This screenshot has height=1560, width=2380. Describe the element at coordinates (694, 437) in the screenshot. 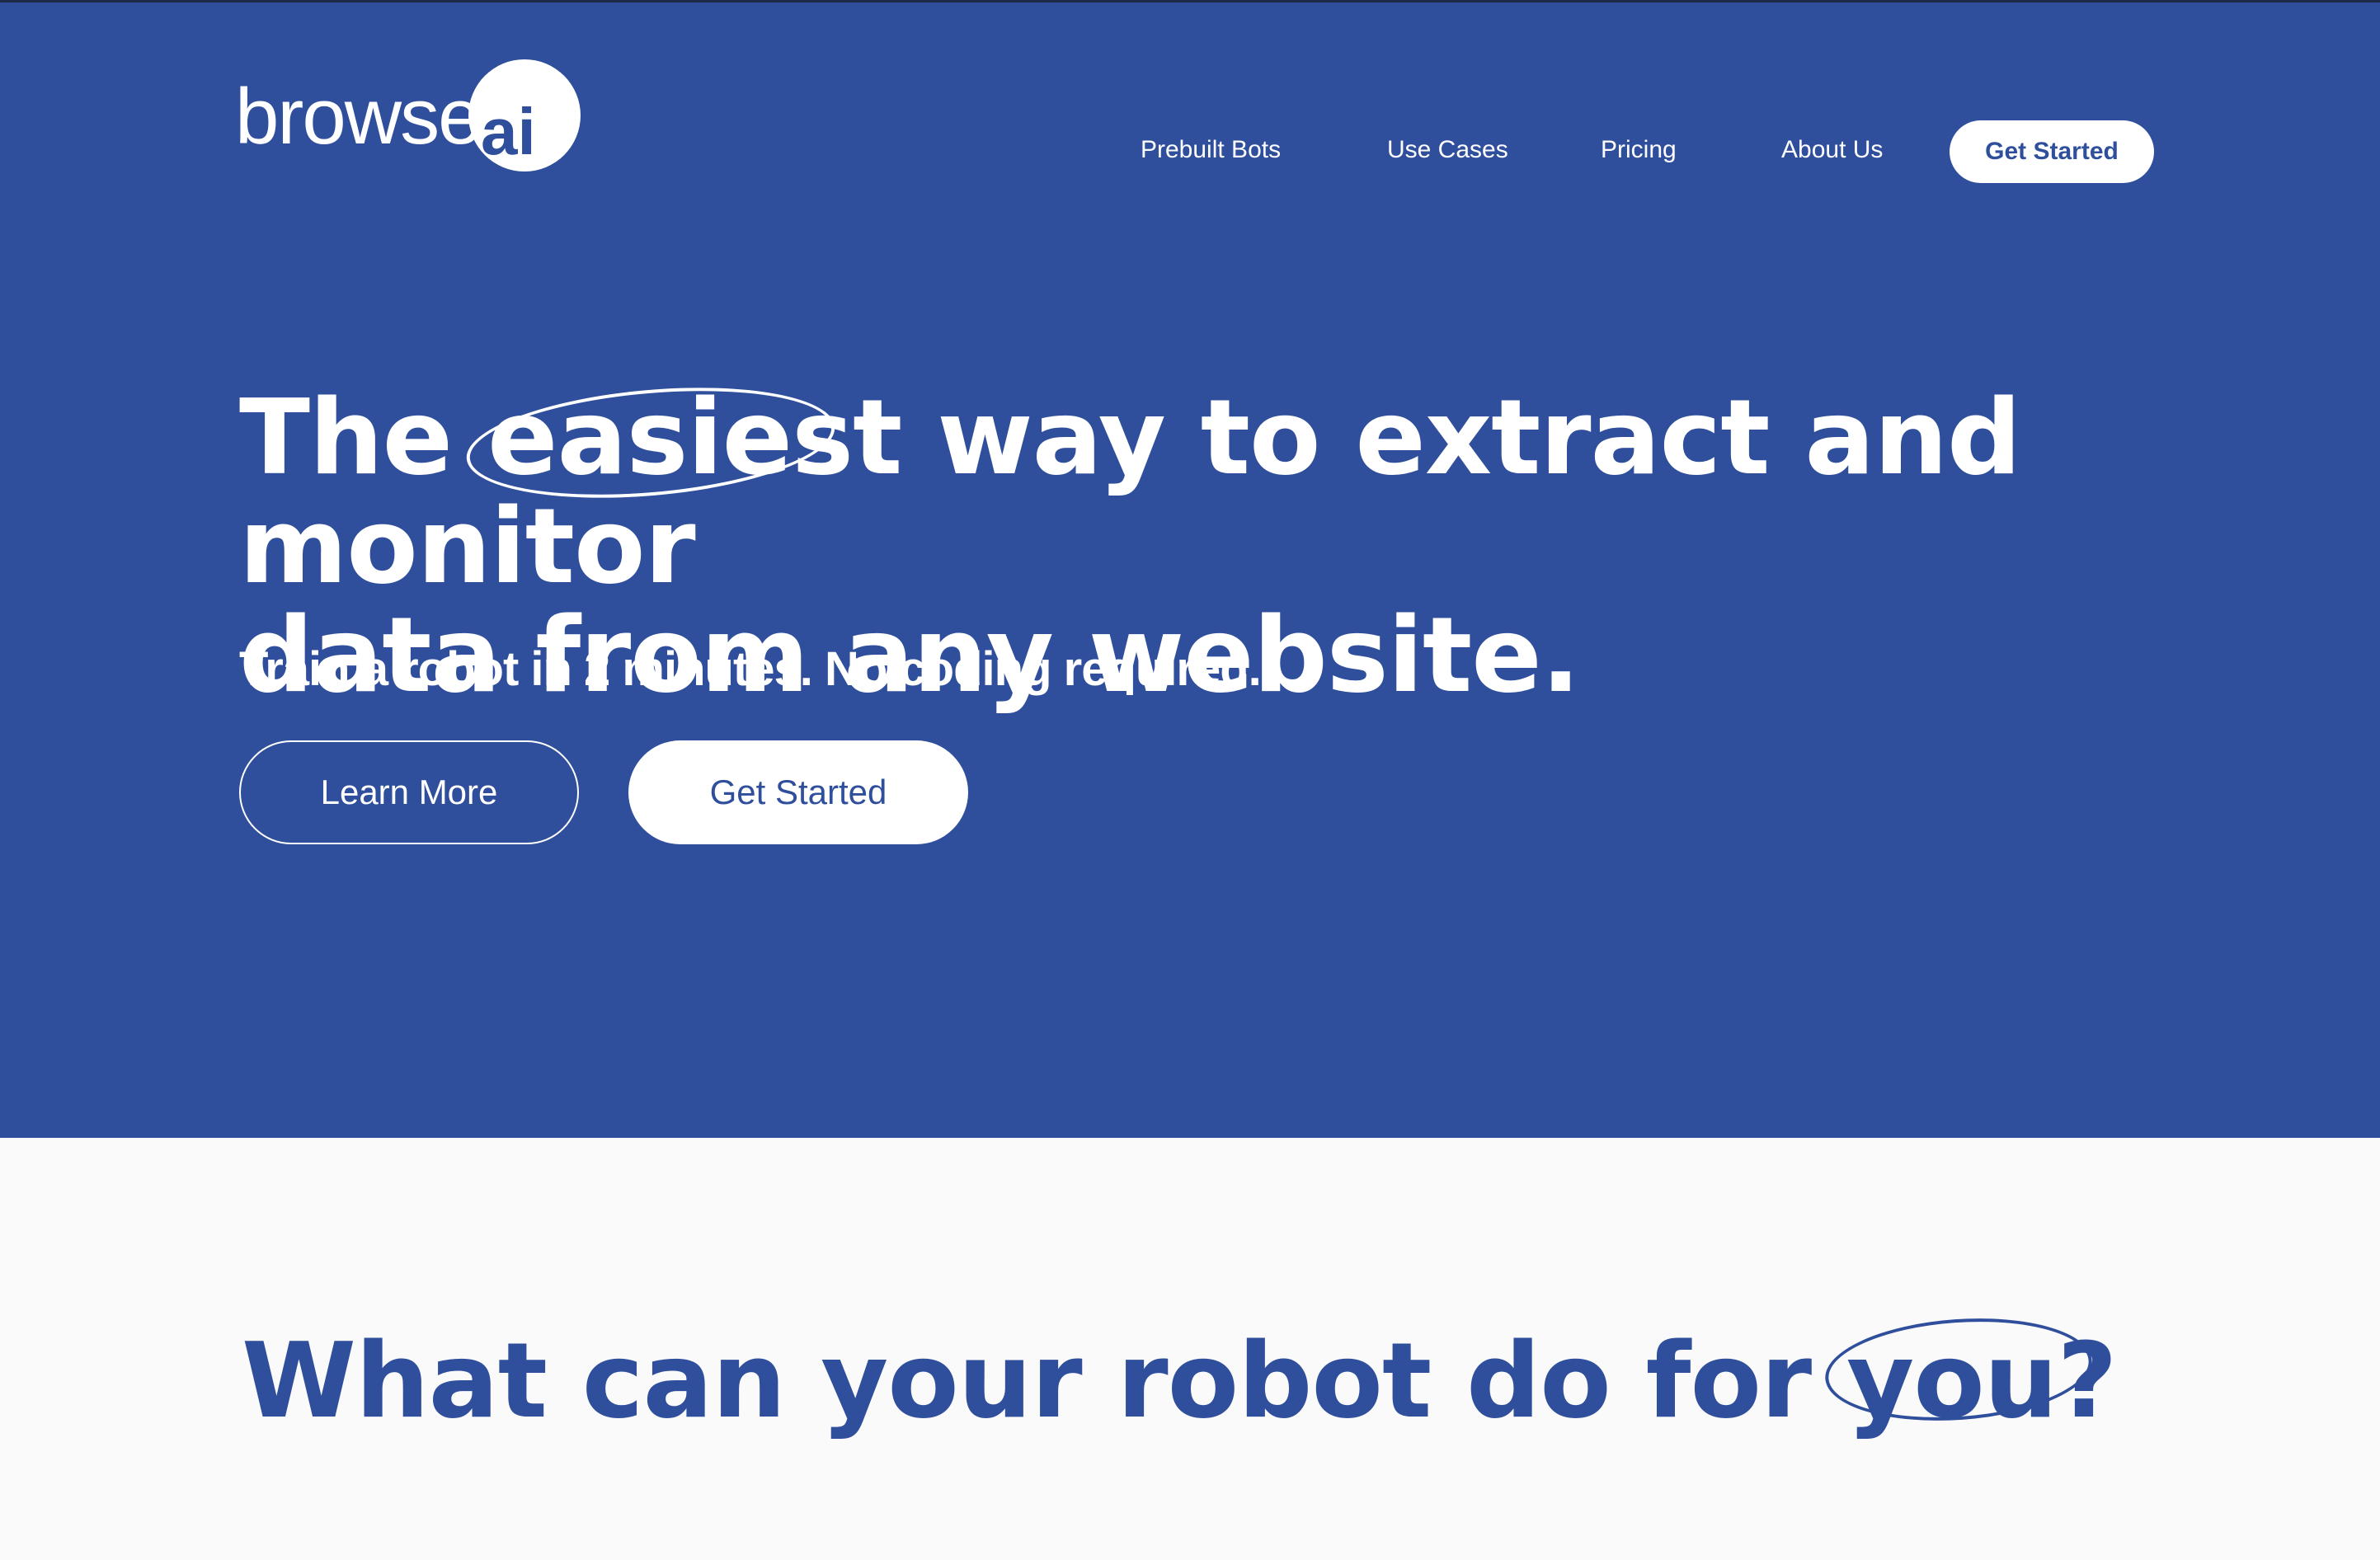

I see `headline-highlight-text: easiest` at that location.